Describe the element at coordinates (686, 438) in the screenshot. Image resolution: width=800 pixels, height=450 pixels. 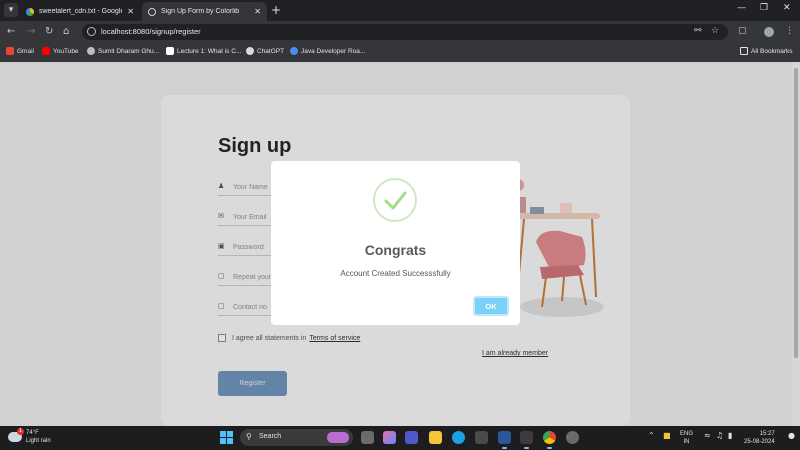
I see `language-indicator: ENG IN` at that location.